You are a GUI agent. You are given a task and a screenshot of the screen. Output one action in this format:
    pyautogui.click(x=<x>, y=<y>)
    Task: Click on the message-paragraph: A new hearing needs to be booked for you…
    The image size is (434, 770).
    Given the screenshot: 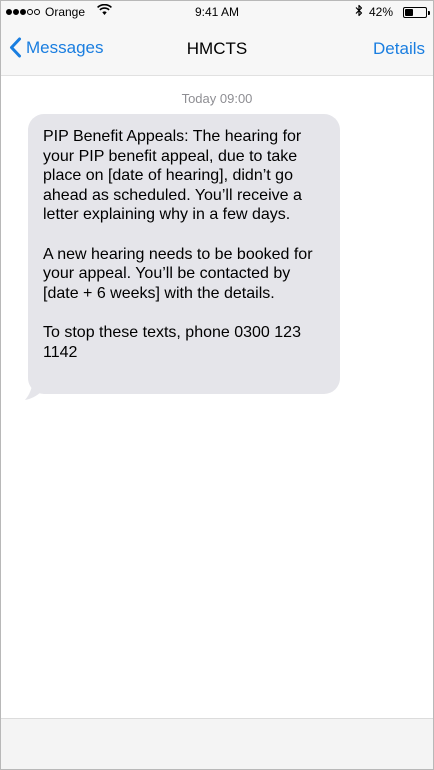 What is the action you would take?
    pyautogui.click(x=178, y=273)
    